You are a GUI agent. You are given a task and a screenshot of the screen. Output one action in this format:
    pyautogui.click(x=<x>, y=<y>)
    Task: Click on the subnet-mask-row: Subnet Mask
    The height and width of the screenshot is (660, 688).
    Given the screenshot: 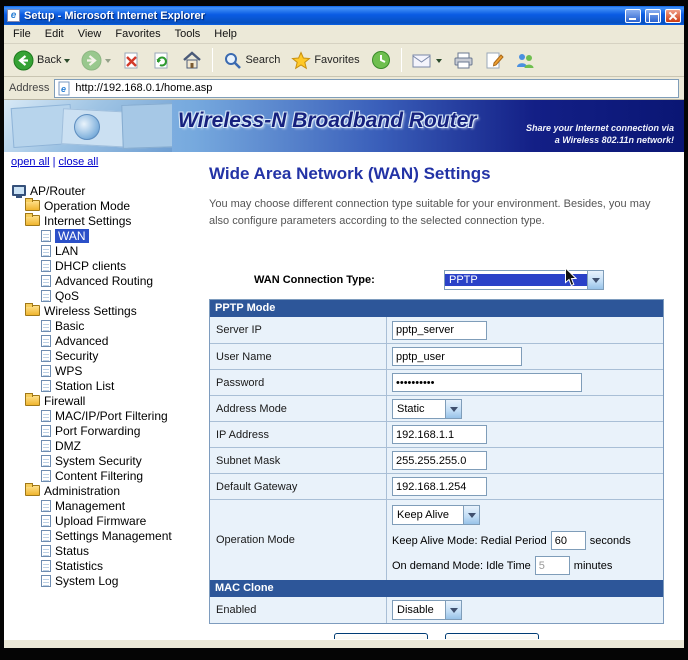 What is the action you would take?
    pyautogui.click(x=436, y=460)
    